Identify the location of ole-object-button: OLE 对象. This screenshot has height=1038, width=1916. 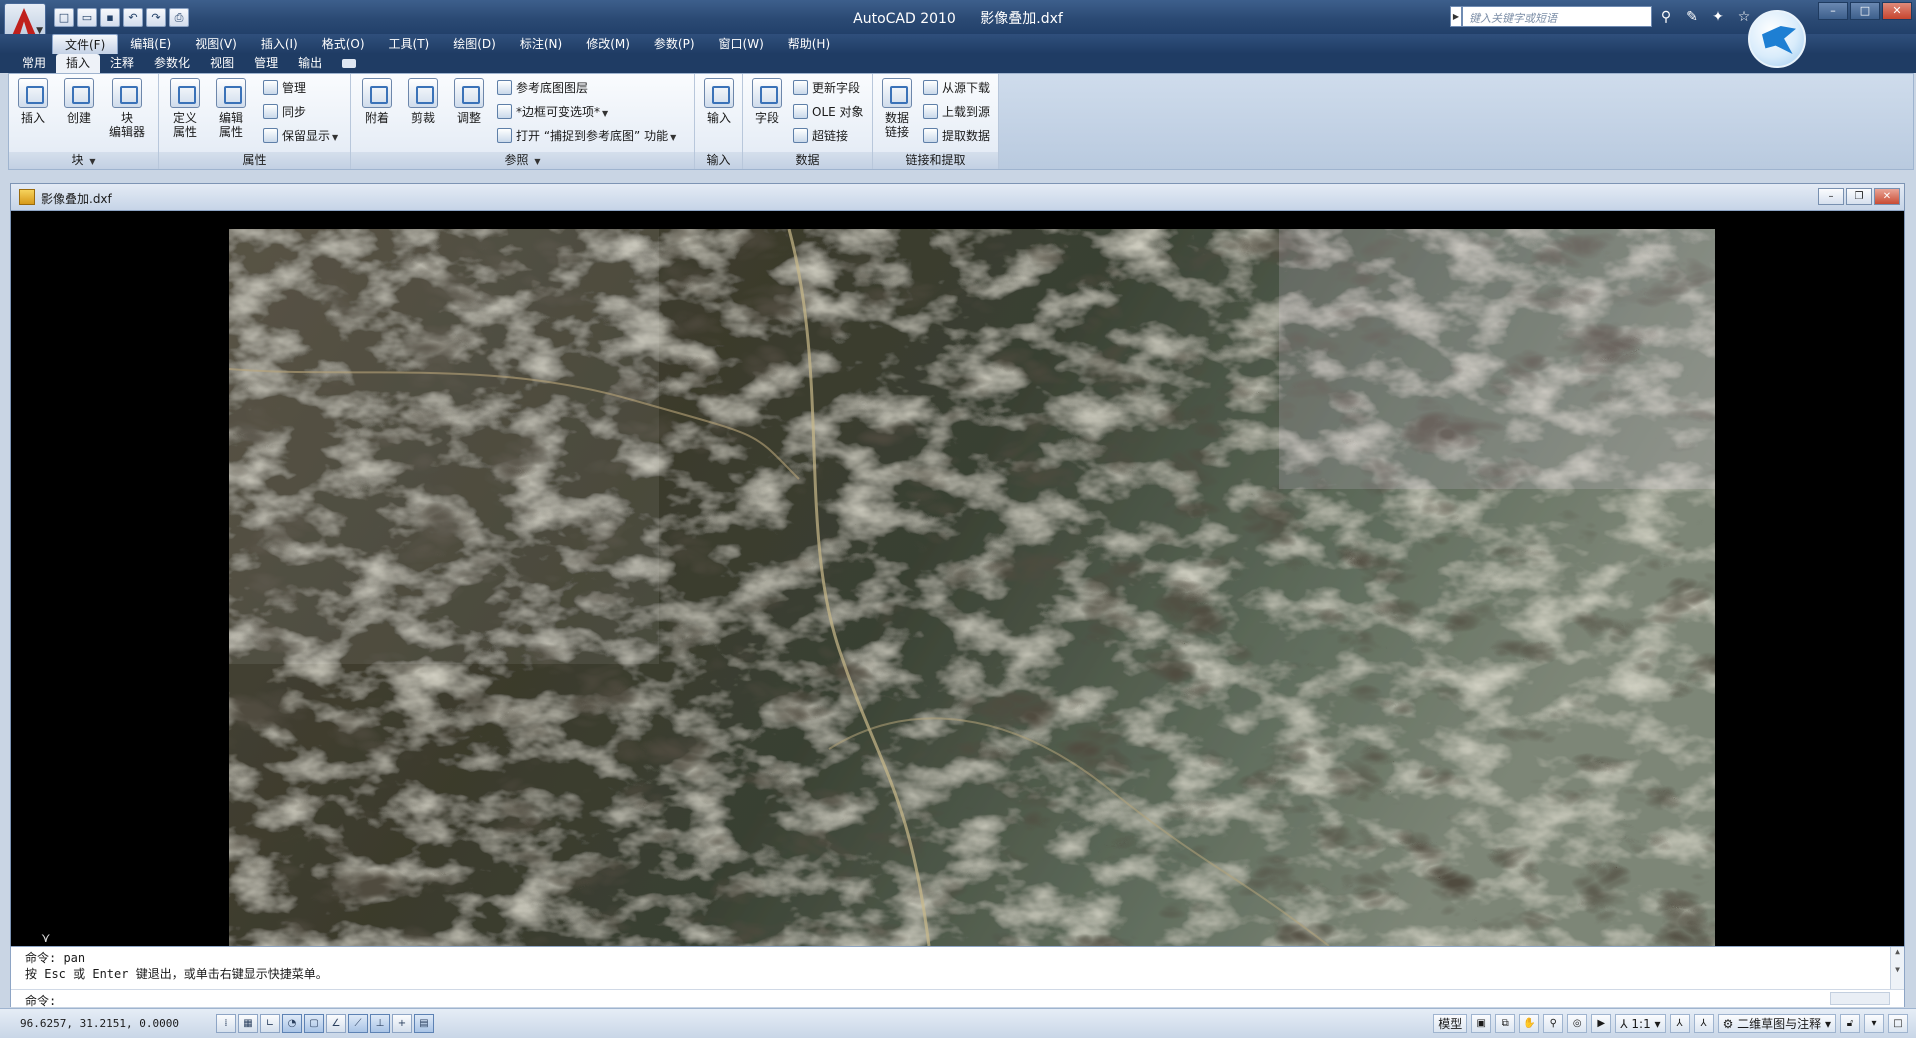
(828, 112).